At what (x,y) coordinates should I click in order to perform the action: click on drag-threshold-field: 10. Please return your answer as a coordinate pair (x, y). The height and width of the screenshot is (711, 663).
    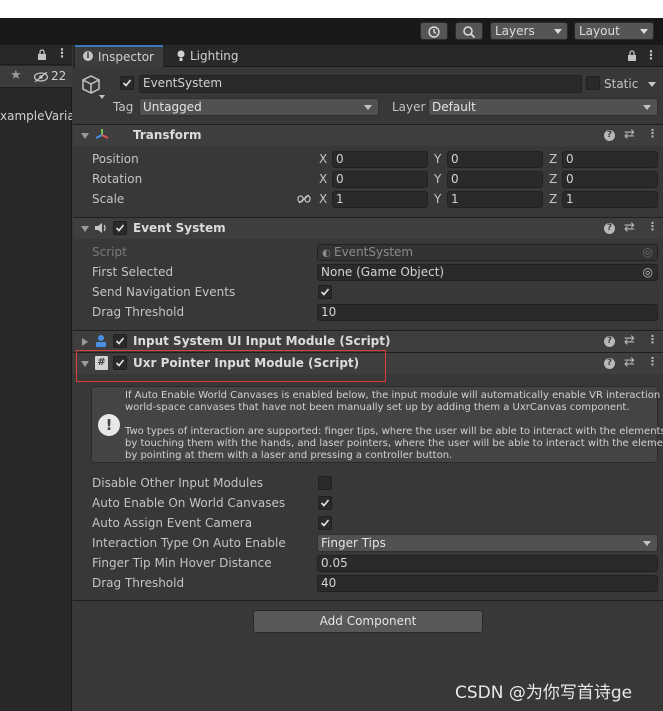
    Looking at the image, I should click on (487, 312).